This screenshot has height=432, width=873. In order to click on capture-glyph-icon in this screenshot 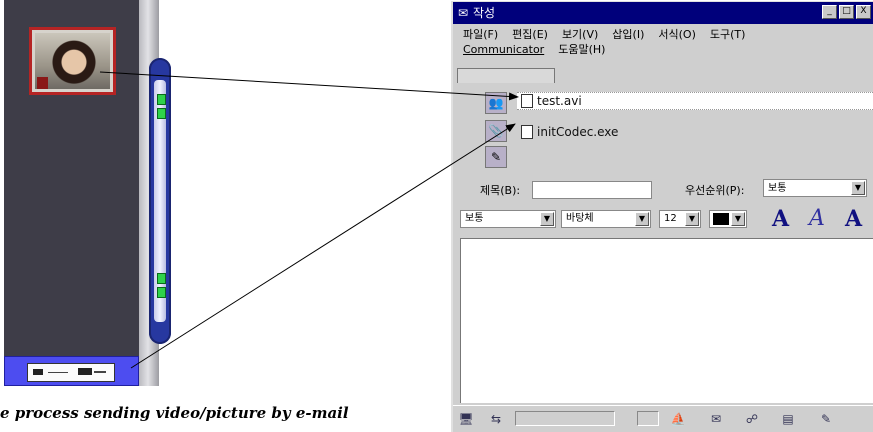, I will do `click(69, 371)`.